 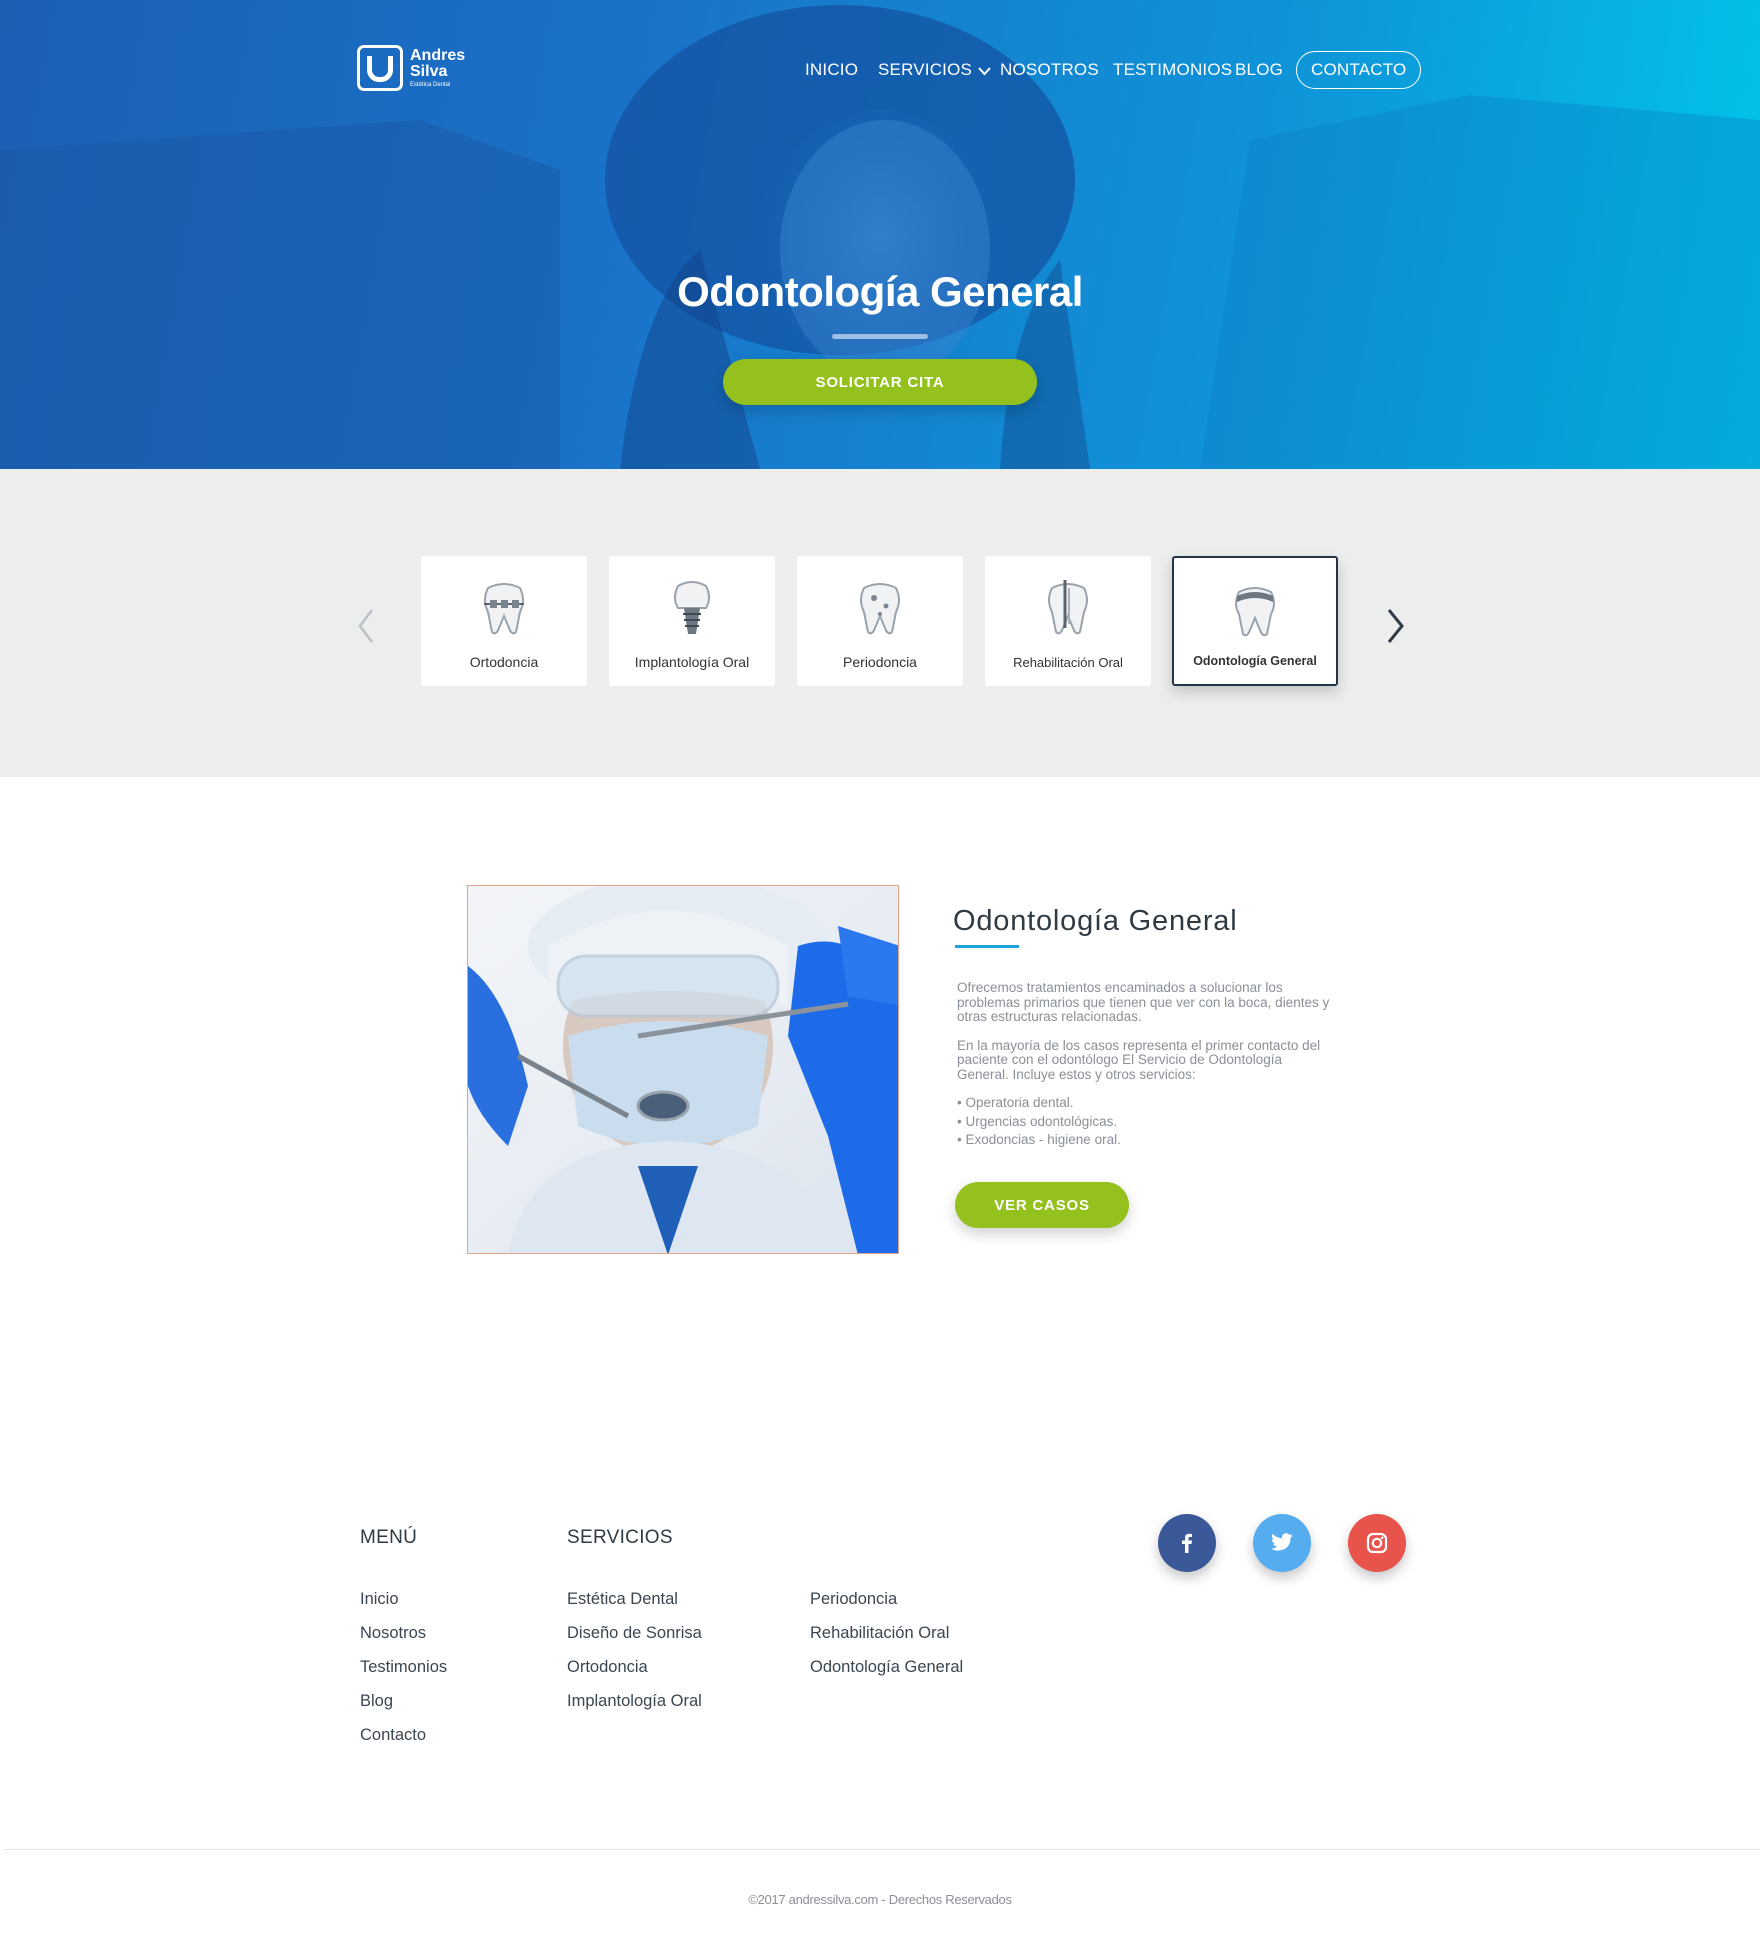 I want to click on facebook-icon, so click(x=1187, y=1543).